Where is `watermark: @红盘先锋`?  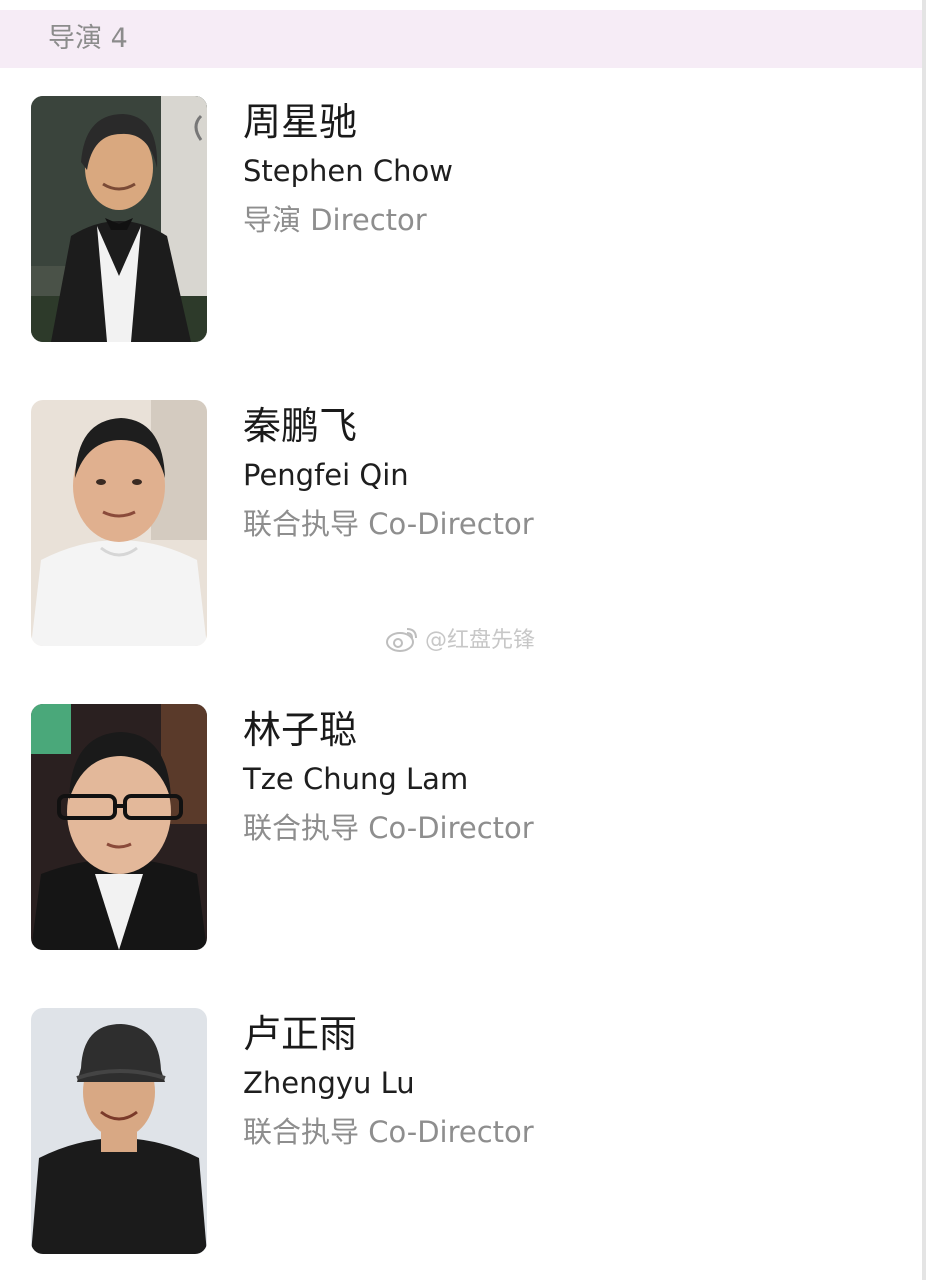 watermark: @红盘先锋 is located at coordinates (460, 641).